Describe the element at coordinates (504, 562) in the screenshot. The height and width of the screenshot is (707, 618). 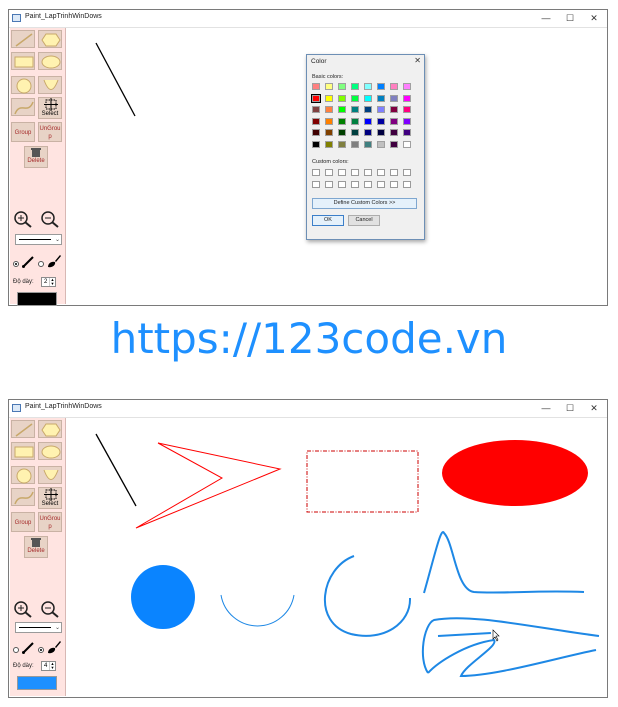
I see `blue-curve-shape` at that location.